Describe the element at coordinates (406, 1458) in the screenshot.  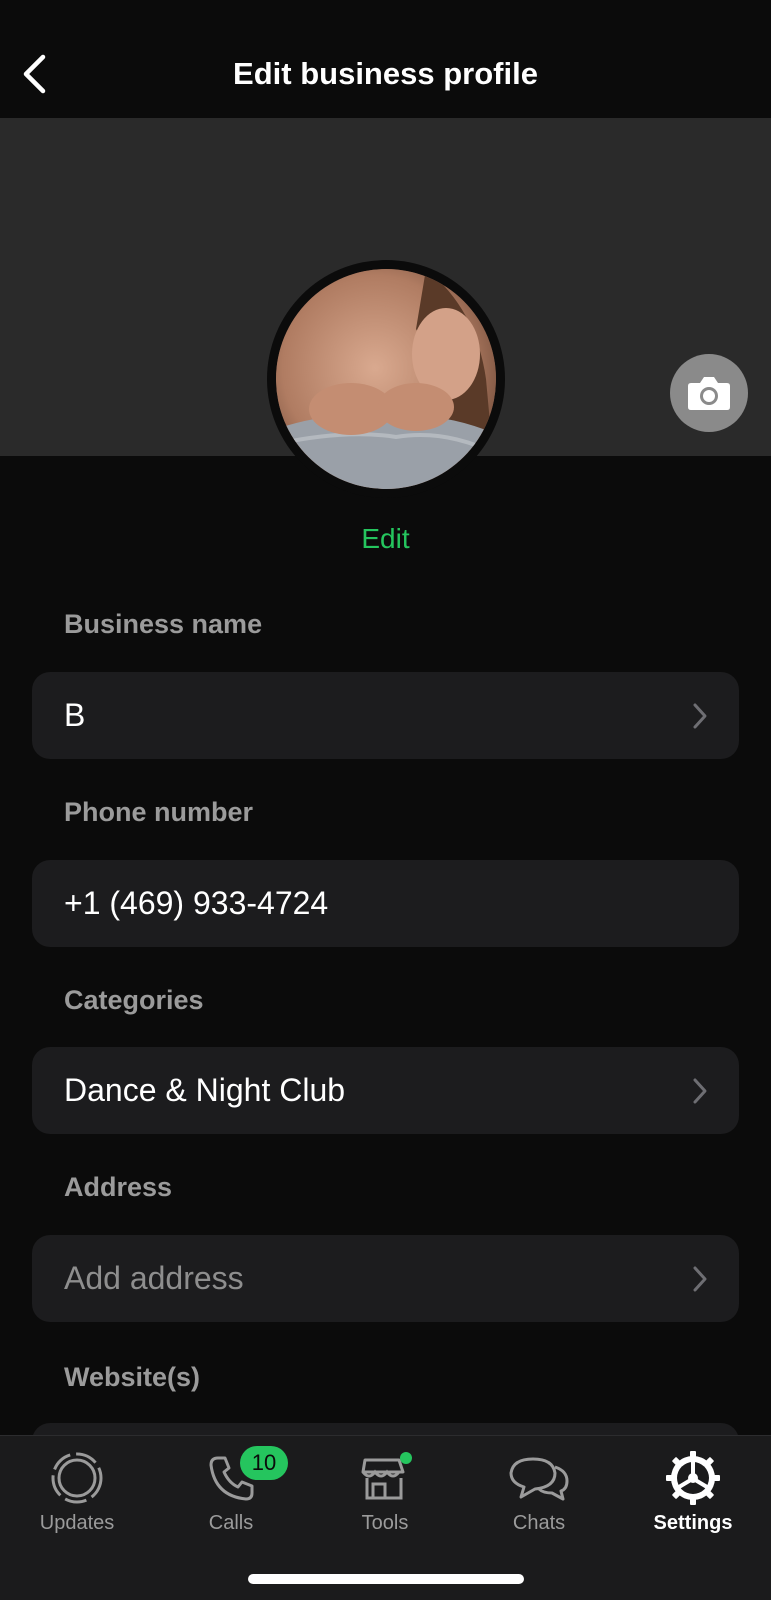
I see `tools-notification-dot` at that location.